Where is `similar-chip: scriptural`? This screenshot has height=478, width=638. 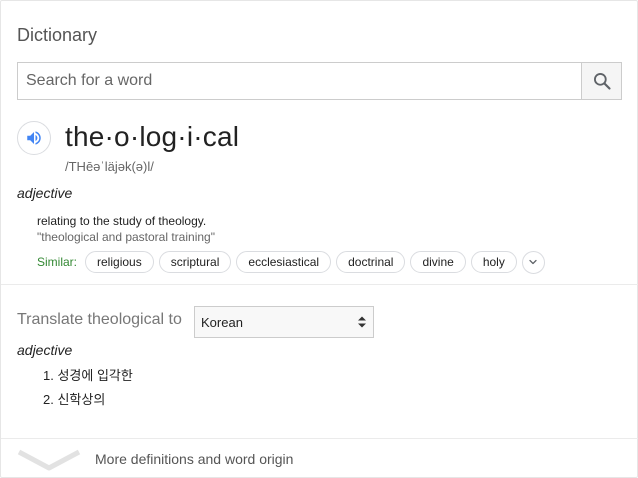
similar-chip: scriptural is located at coordinates (195, 262).